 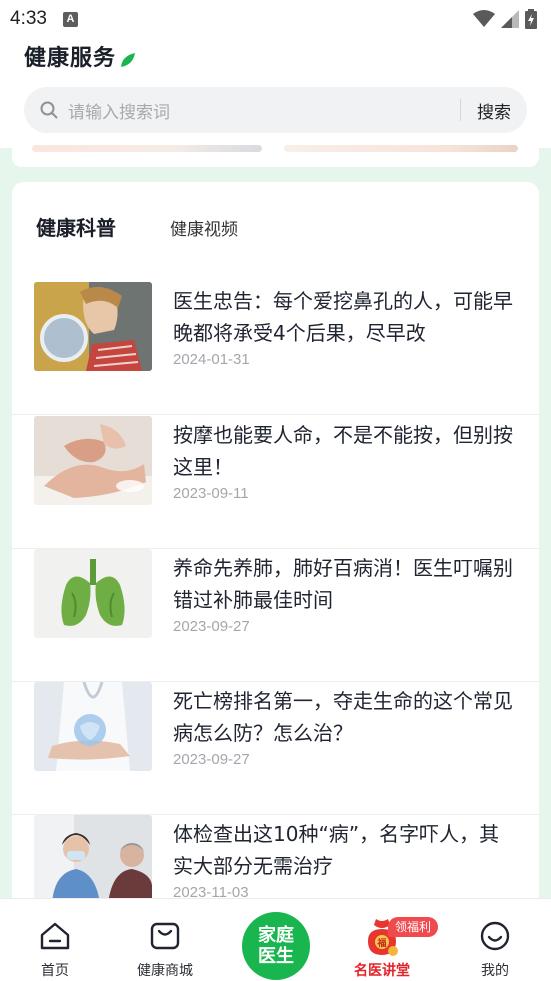 What do you see at coordinates (345, 850) in the screenshot?
I see `article-title: 体检查出这10种“病”，名字吓人，其实大部分无需治疗` at bounding box center [345, 850].